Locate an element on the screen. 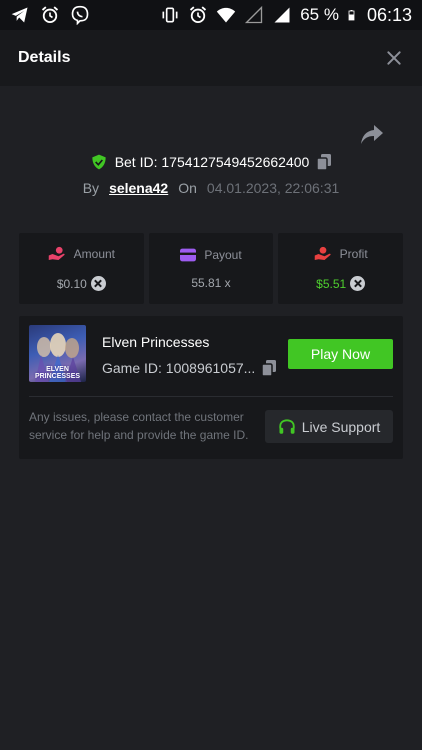 The height and width of the screenshot is (750, 422). stat-amount: Amount $0.10 is located at coordinates (81, 268).